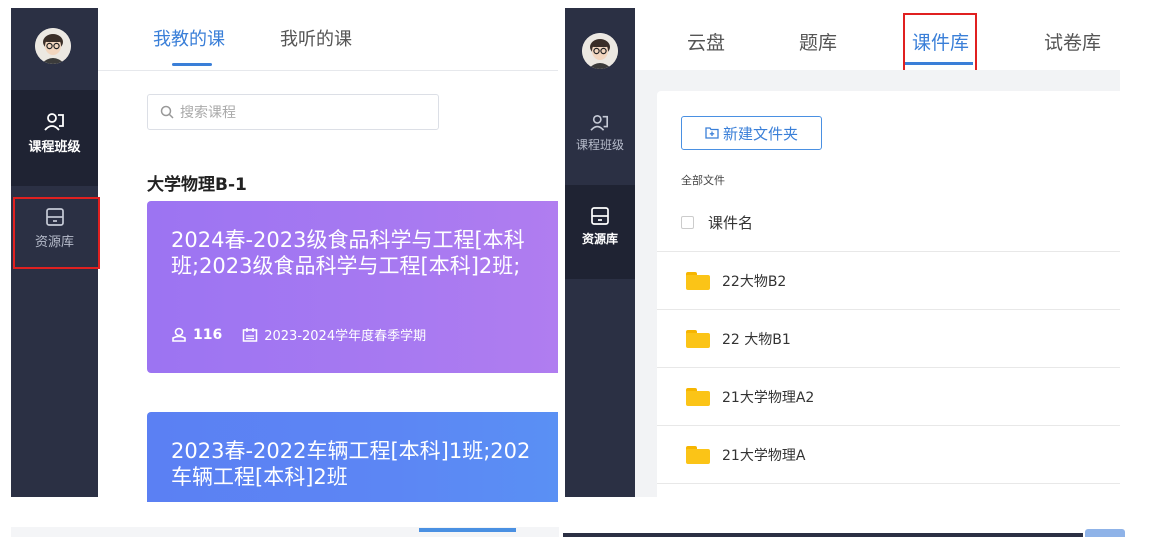  Describe the element at coordinates (167, 112) in the screenshot. I see `search-icon` at that location.